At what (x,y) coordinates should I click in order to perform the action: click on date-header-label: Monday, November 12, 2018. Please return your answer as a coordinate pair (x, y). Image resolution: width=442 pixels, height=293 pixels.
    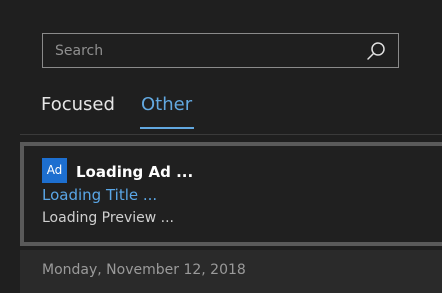
    Looking at the image, I should click on (144, 270).